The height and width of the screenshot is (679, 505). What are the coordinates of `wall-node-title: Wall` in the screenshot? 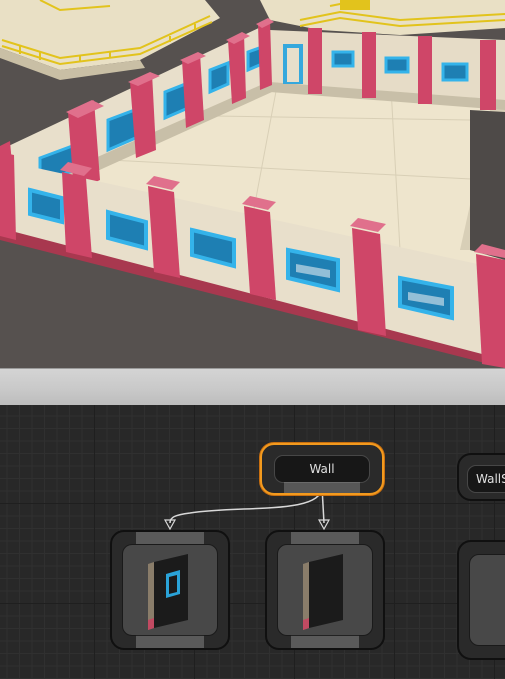 It's located at (322, 469).